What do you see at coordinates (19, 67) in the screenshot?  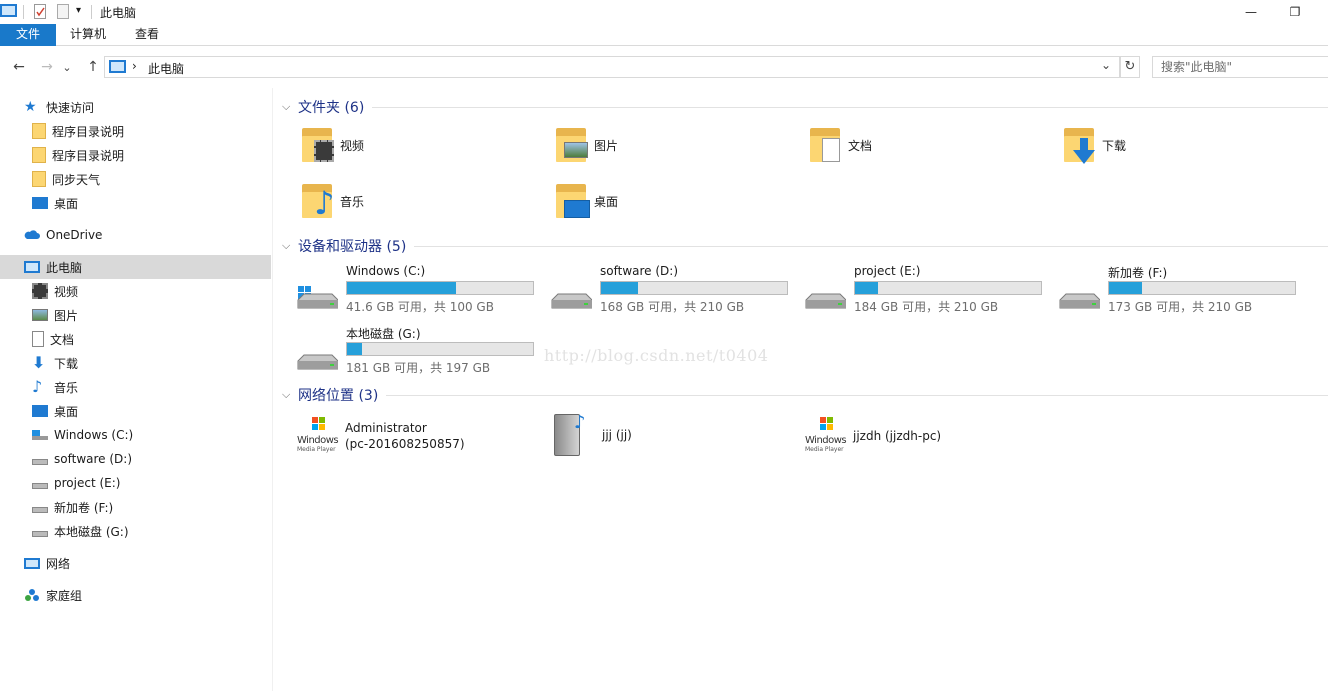 I see `back-button: ←` at bounding box center [19, 67].